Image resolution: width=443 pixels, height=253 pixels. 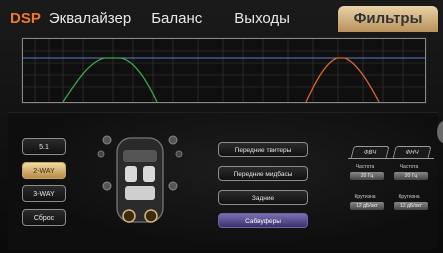 I want to click on subwoofer-right-icon, so click(x=151, y=216).